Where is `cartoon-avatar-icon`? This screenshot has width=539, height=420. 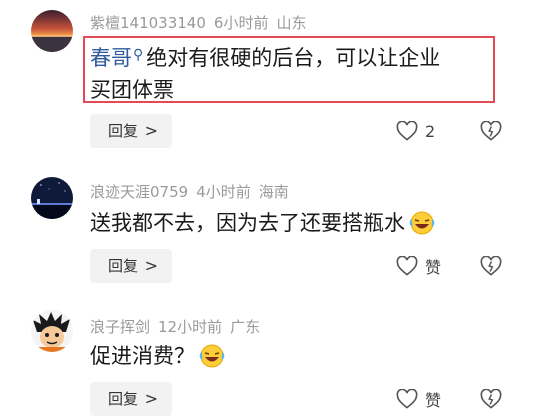 cartoon-avatar-icon is located at coordinates (52, 331).